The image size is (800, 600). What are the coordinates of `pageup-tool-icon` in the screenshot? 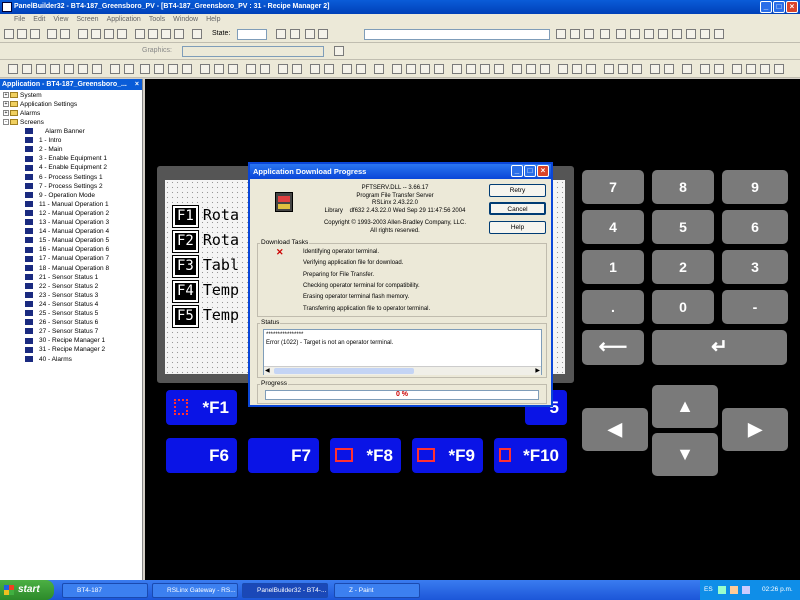 It's located at (485, 69).